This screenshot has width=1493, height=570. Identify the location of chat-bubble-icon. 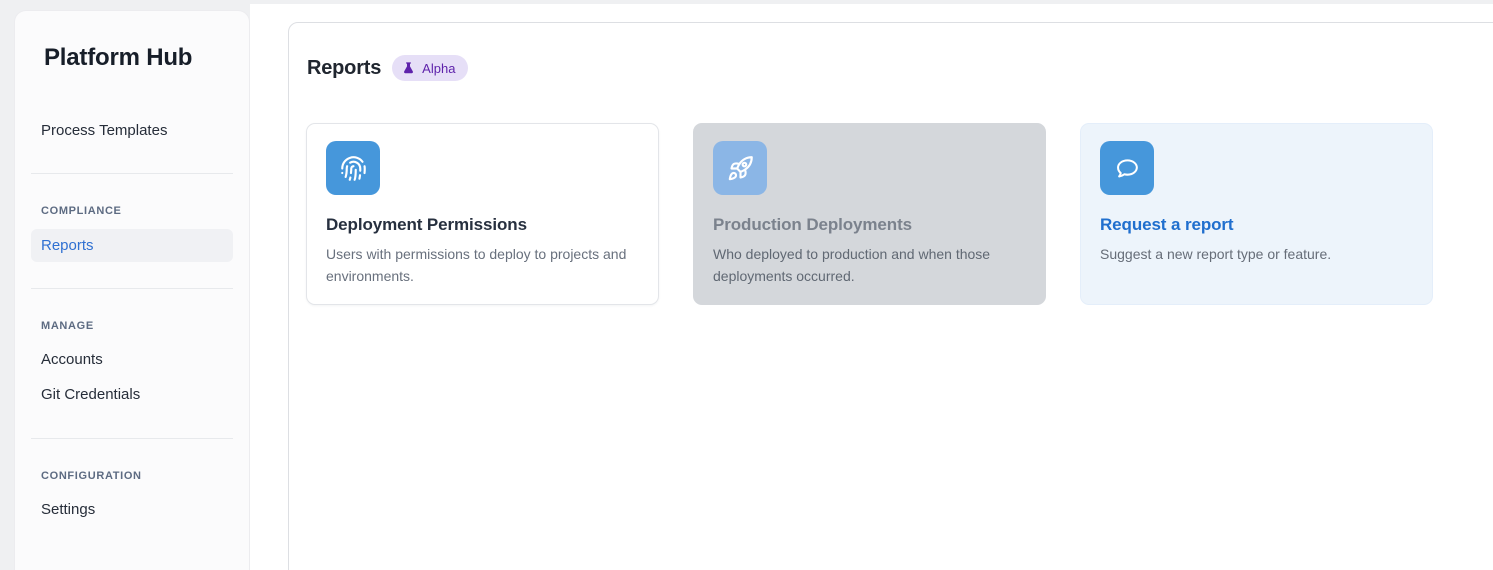
(1127, 168).